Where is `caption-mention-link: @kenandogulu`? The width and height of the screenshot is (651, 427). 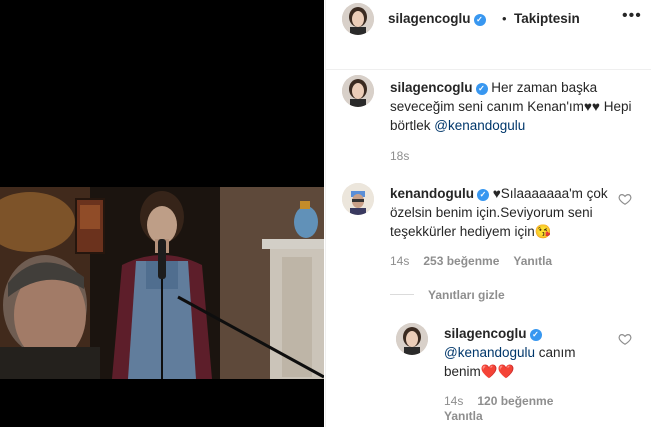
caption-mention-link: @kenandogulu is located at coordinates (479, 125).